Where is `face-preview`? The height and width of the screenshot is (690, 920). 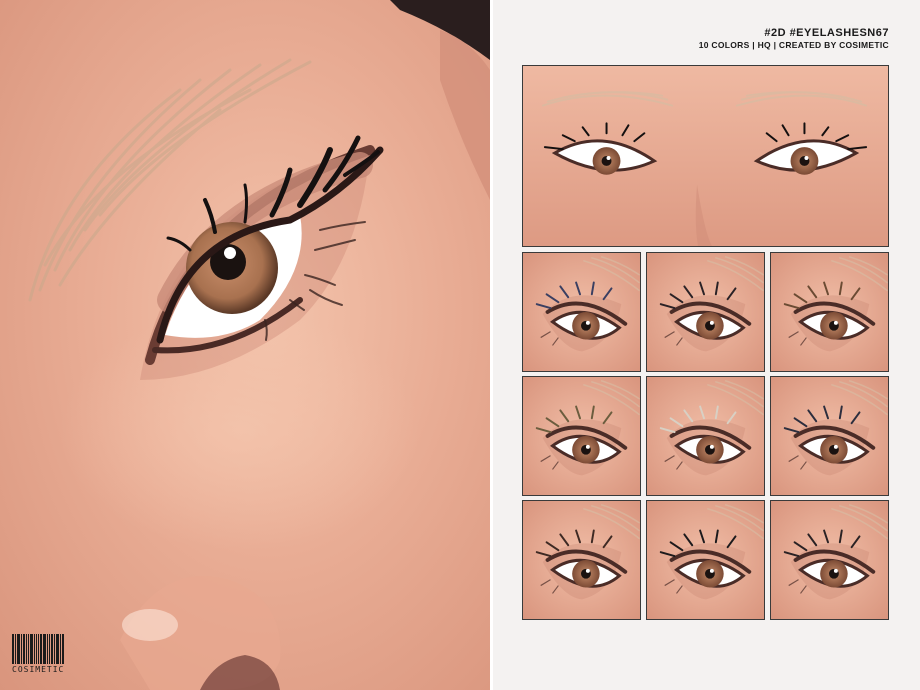
face-preview is located at coordinates (705, 156).